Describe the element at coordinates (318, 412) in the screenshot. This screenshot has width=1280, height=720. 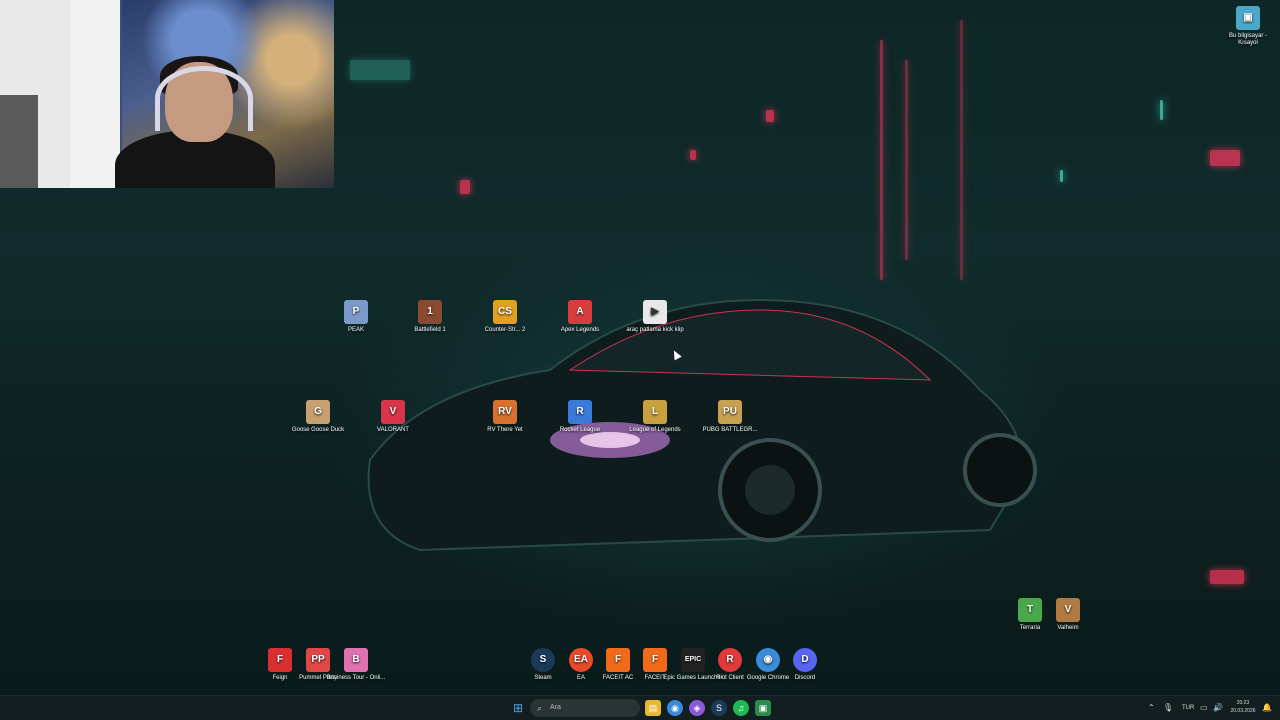
I see `goose-icon: G` at that location.